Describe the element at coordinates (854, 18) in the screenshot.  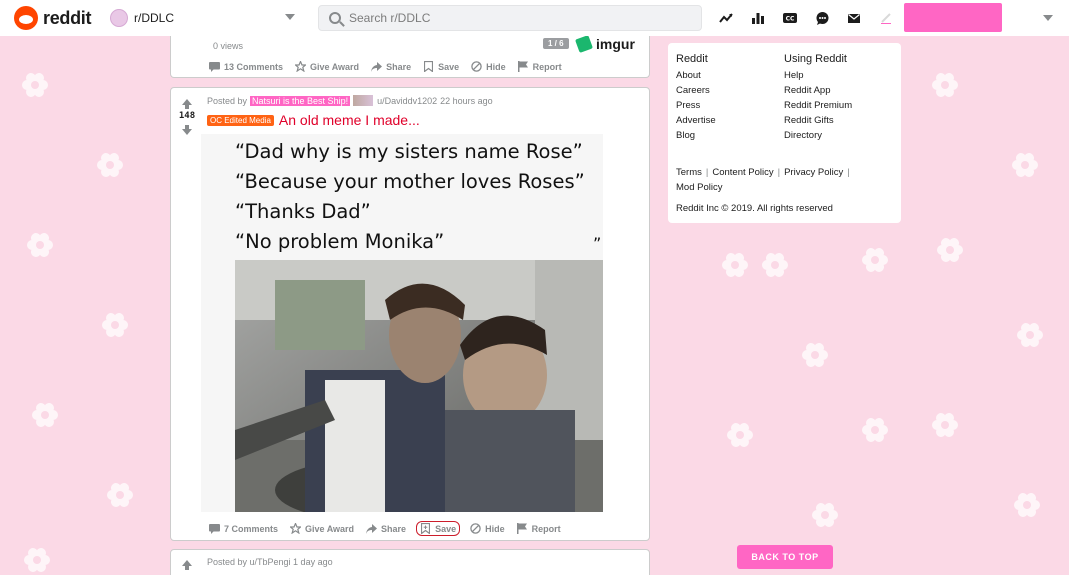
I see `mail-icon` at that location.